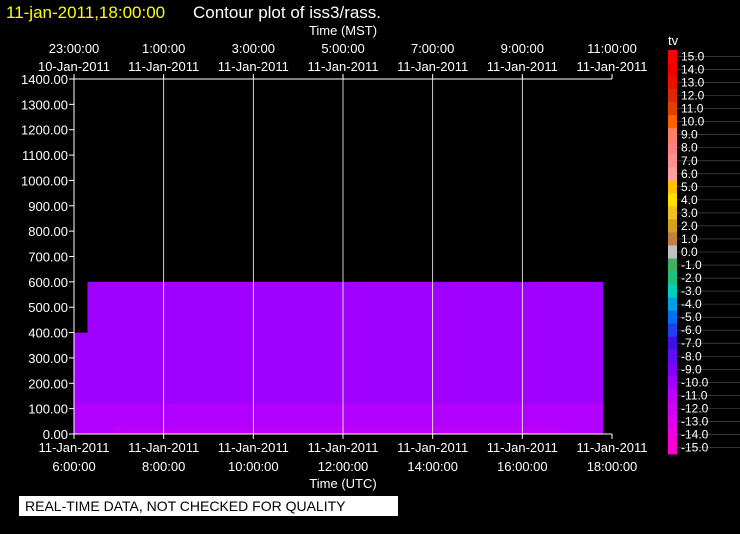 The width and height of the screenshot is (740, 534). I want to click on colorbar-level-label: 1.0, so click(689, 239).